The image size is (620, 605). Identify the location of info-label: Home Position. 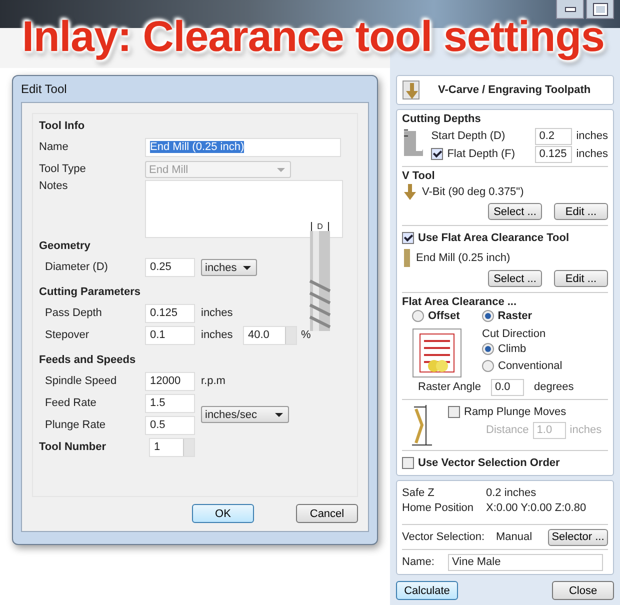
(438, 509).